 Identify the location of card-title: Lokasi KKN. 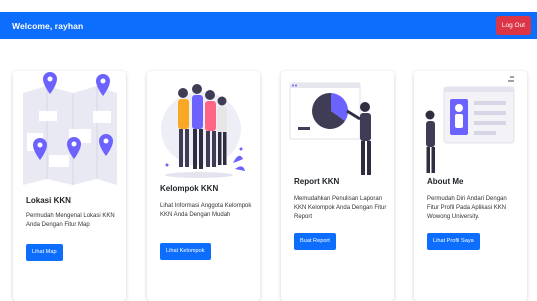
(48, 200).